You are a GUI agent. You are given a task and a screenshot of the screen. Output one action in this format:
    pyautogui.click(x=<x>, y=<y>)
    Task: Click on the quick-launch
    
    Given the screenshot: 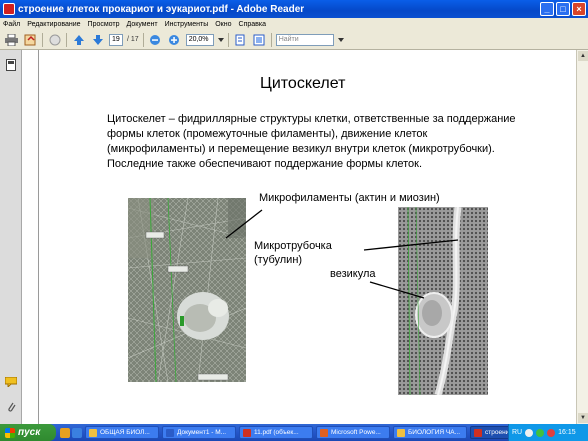 What is the action you would take?
    pyautogui.click(x=71, y=432)
    